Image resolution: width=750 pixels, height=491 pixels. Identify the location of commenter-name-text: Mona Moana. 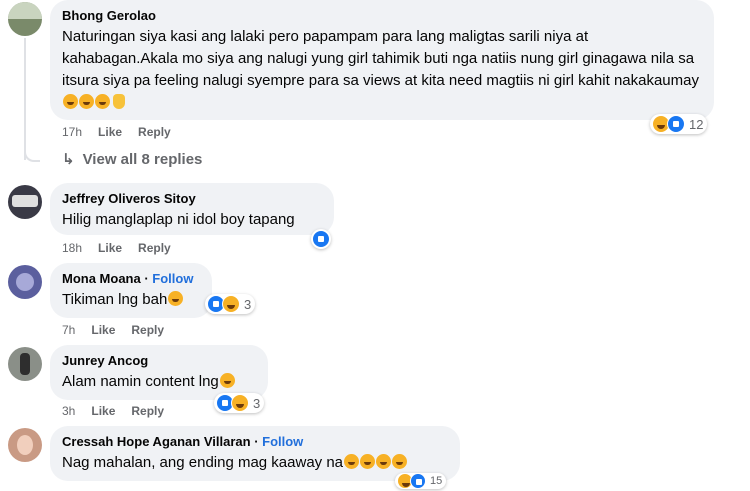
(101, 278).